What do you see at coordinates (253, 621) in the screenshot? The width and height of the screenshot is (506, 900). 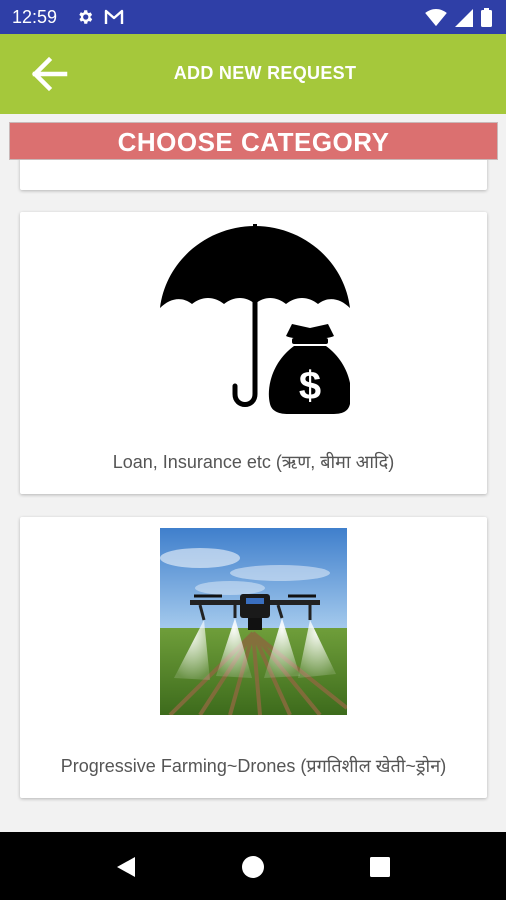 I see `drone-spraying-field-photo` at bounding box center [253, 621].